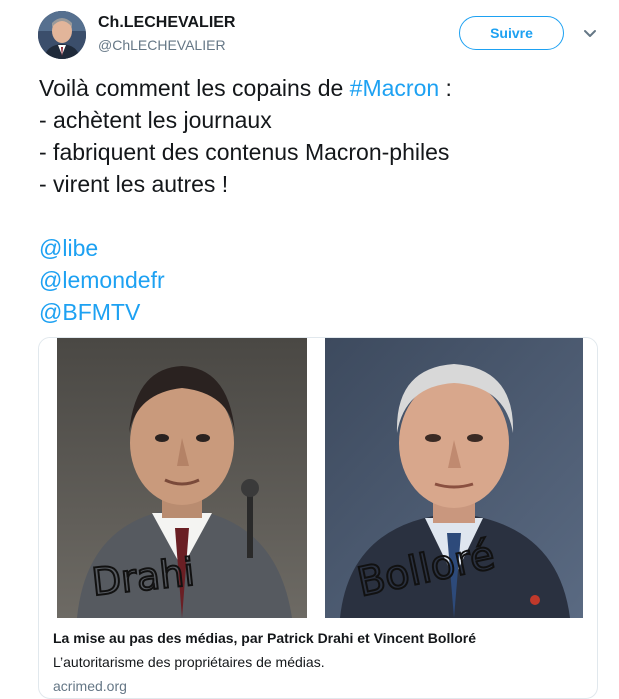  What do you see at coordinates (511, 33) in the screenshot?
I see `follow-button: Suivre` at bounding box center [511, 33].